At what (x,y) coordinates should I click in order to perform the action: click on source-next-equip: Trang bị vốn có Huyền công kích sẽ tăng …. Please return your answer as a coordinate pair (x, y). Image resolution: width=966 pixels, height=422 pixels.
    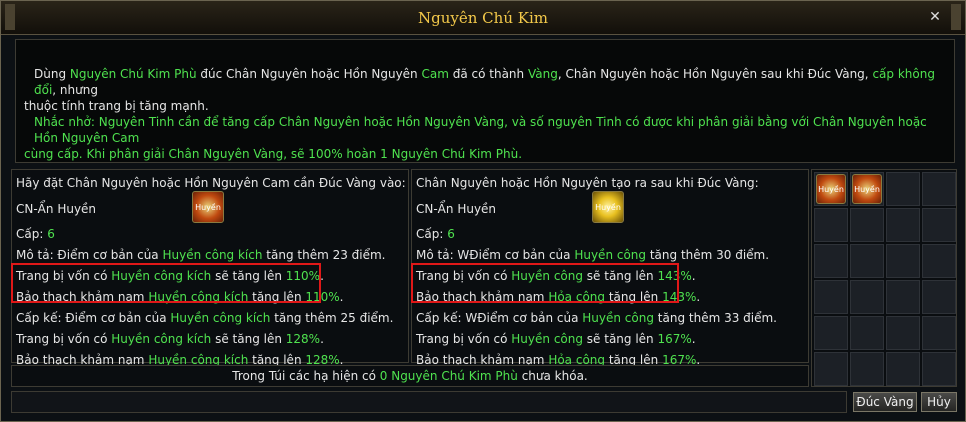
    Looking at the image, I should click on (210, 339).